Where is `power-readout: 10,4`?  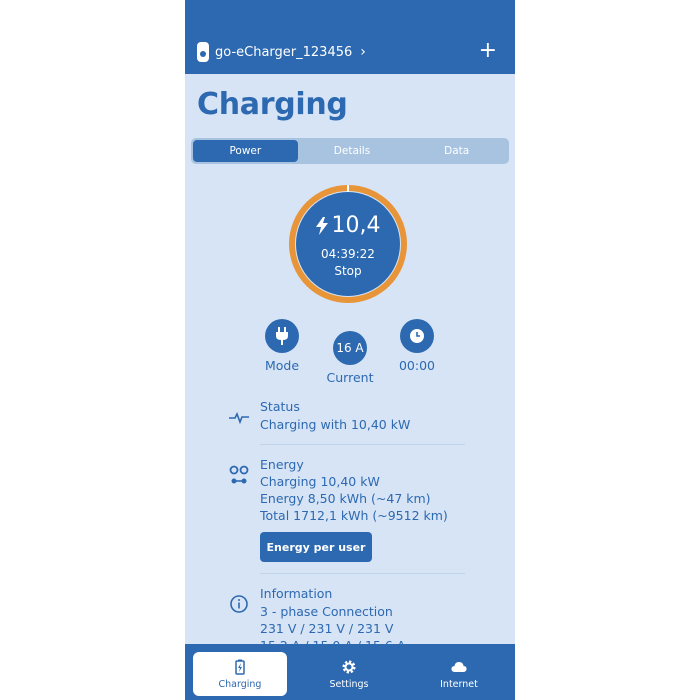
power-readout: 10,4 is located at coordinates (348, 225).